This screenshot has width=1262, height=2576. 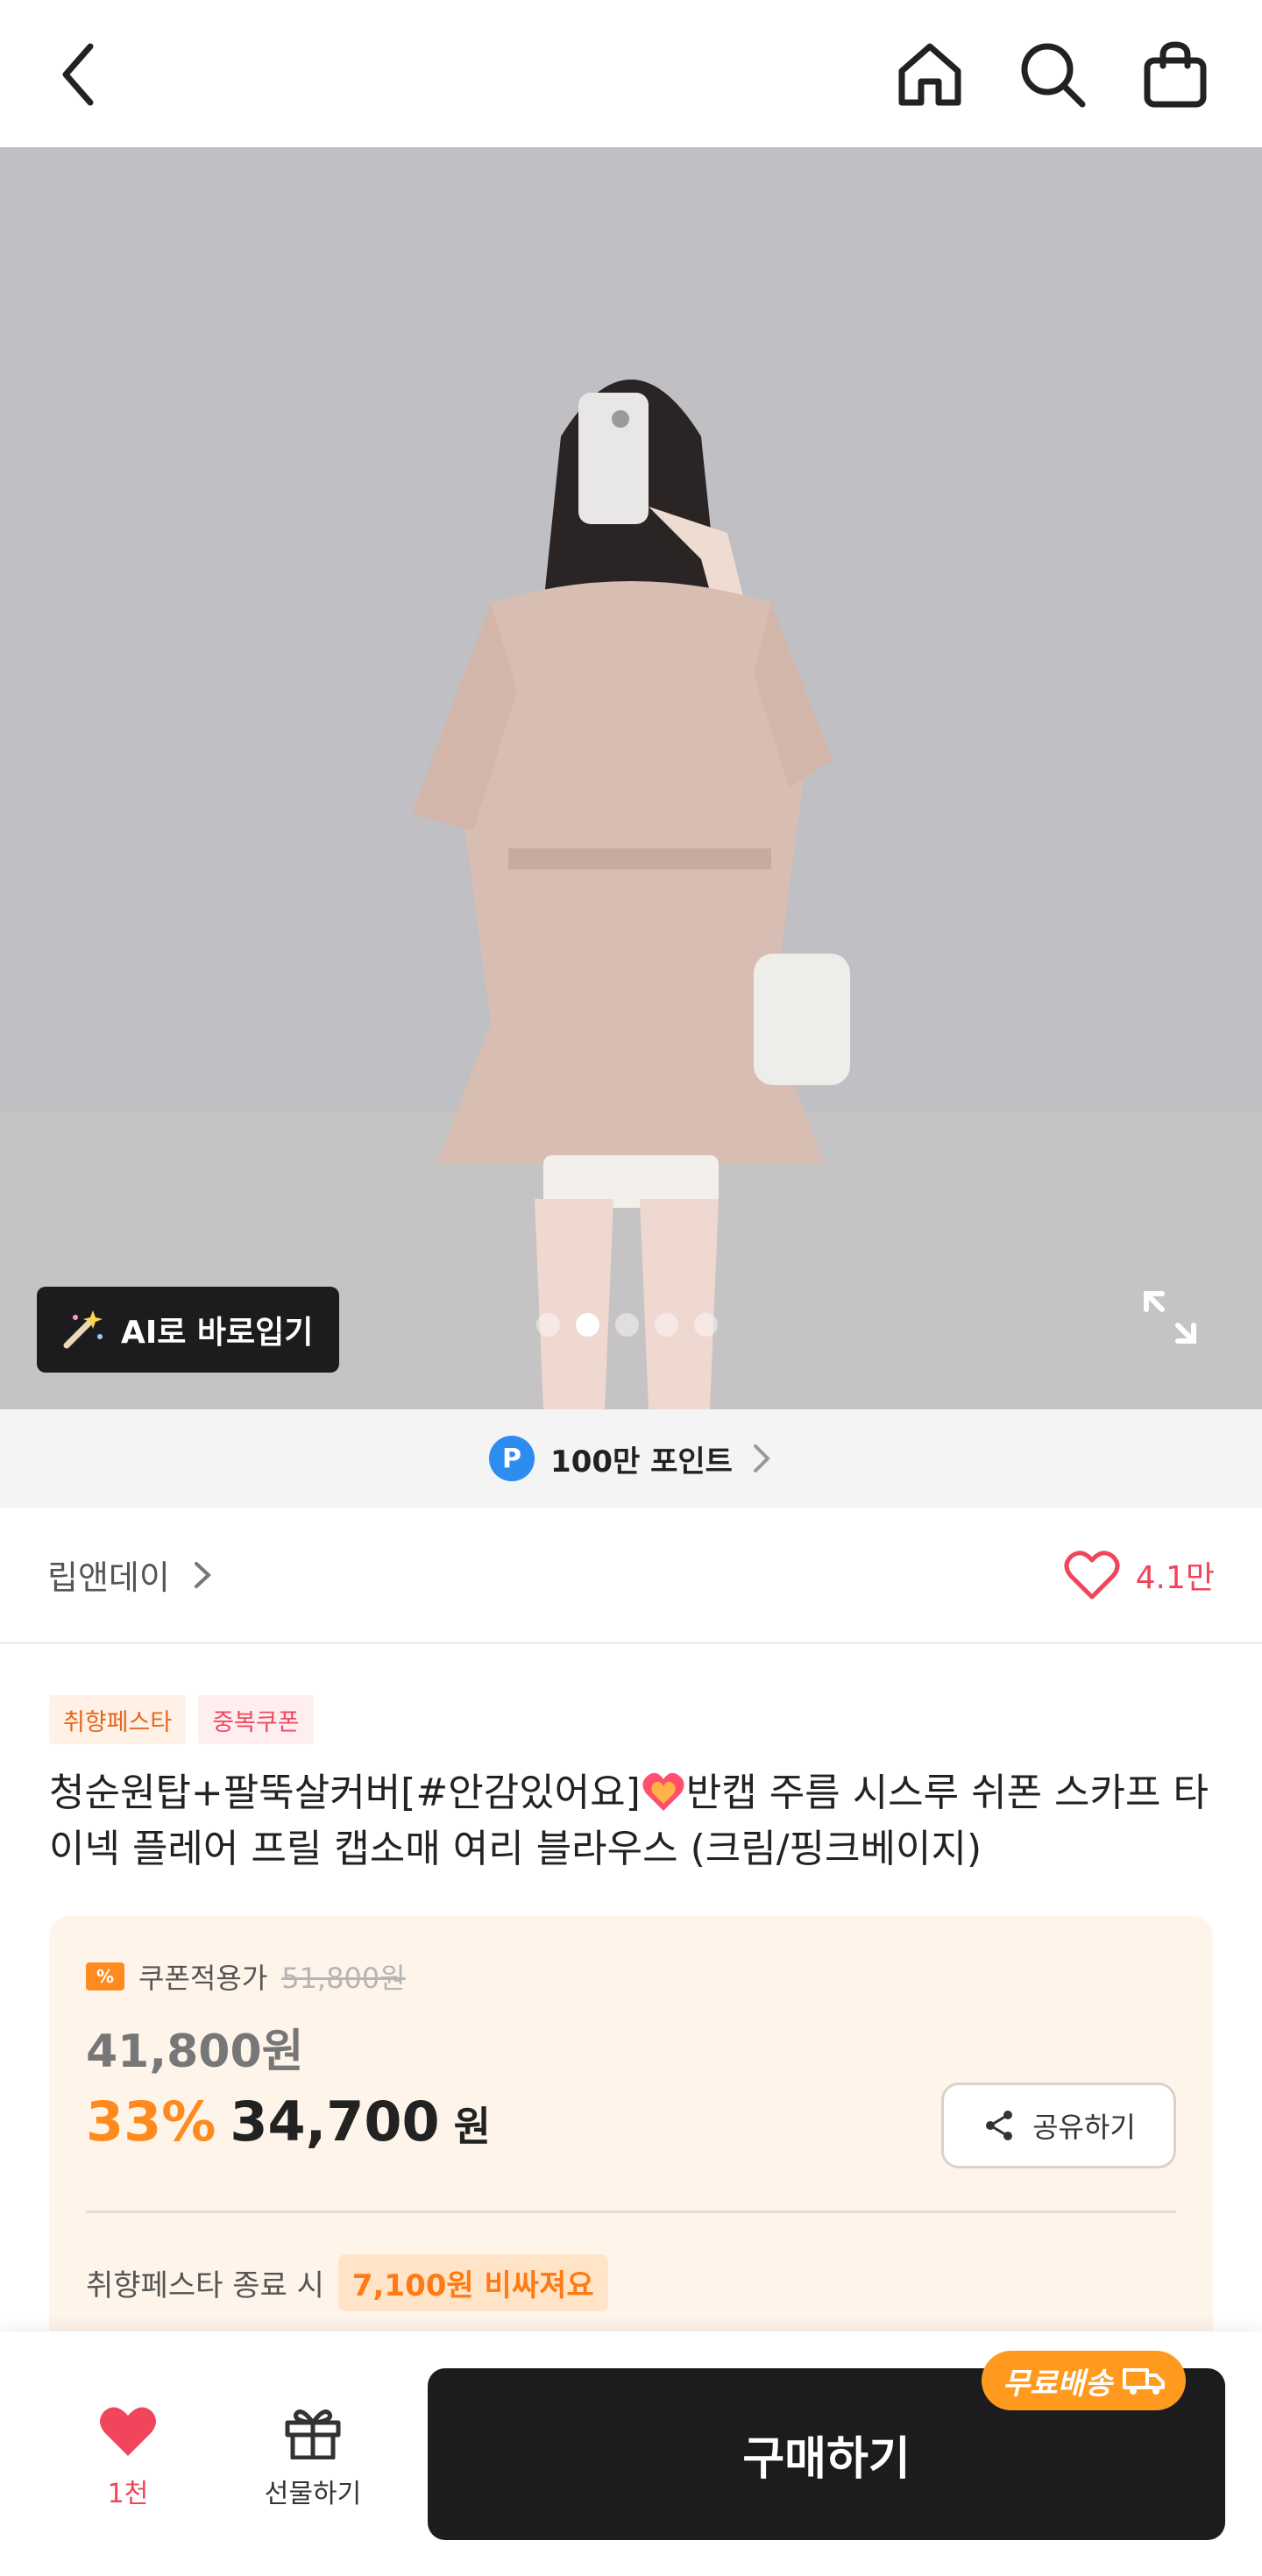 I want to click on carousel-indicator, so click(x=627, y=1325).